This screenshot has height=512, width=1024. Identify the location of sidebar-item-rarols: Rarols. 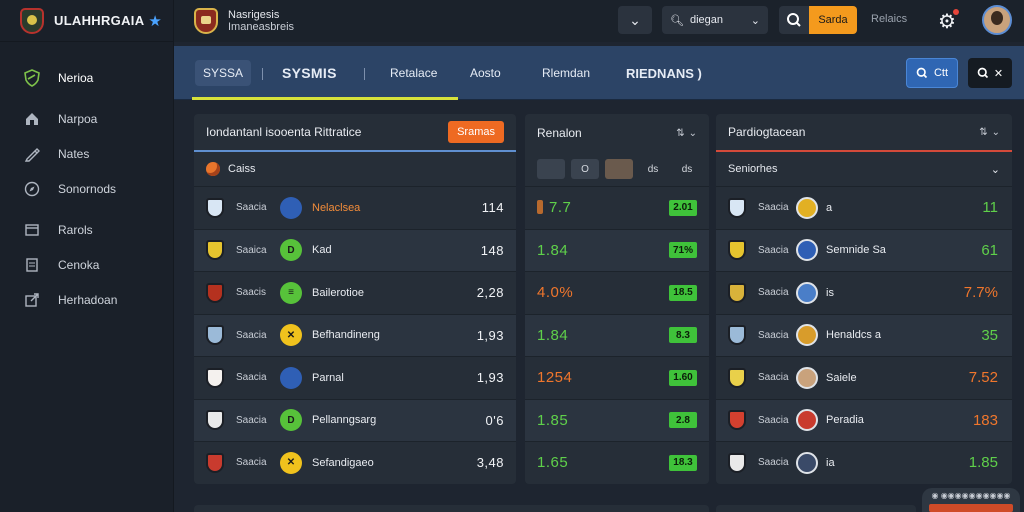
(86, 229).